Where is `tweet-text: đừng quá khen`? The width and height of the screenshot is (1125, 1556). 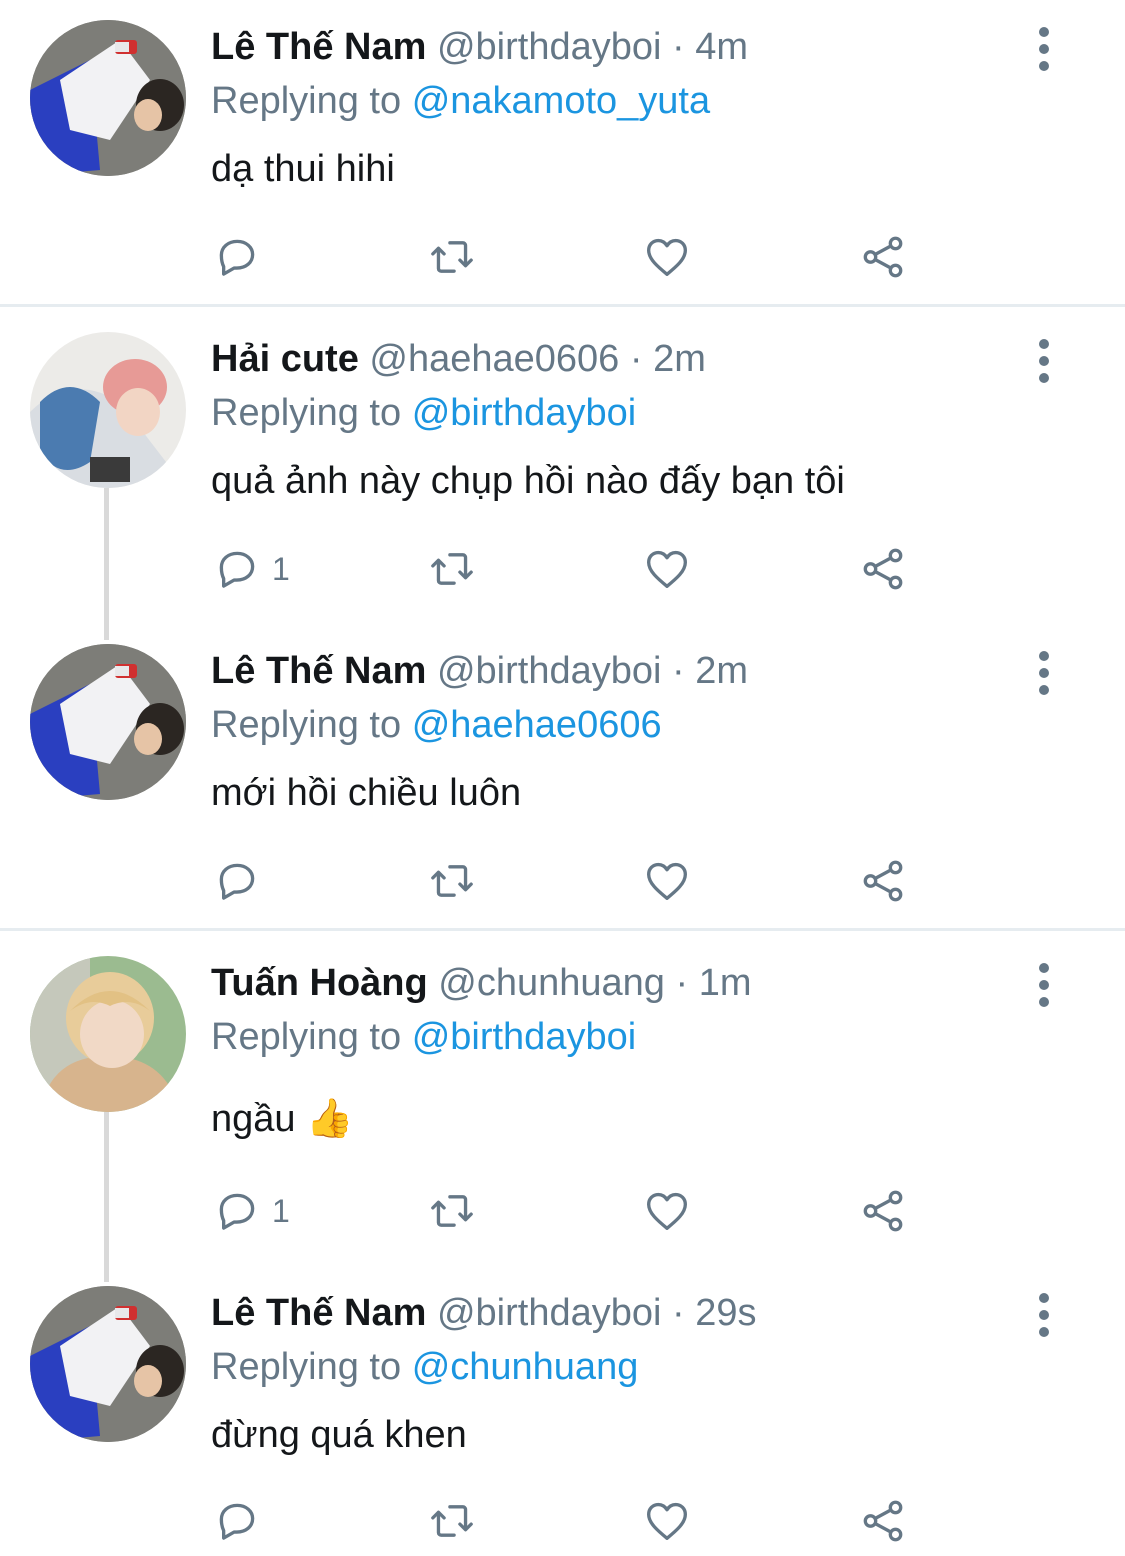
tweet-text: đừng quá khen is located at coordinates (339, 1435).